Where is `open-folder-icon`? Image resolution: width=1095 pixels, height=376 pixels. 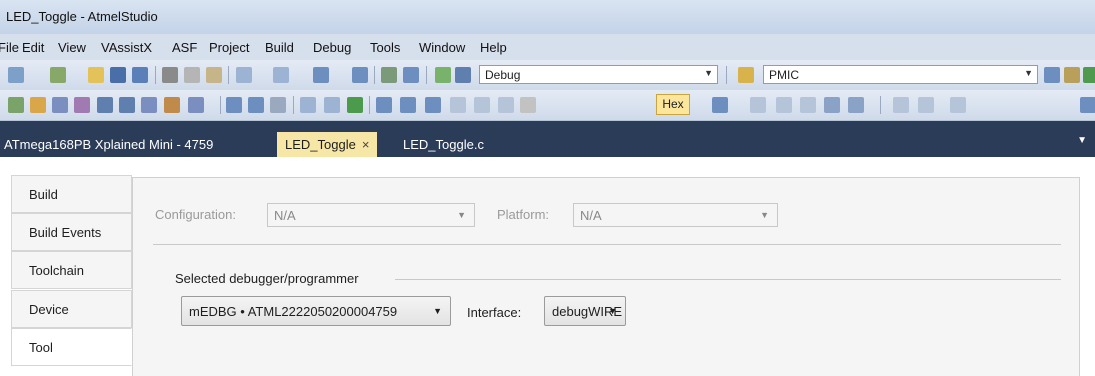 open-folder-icon is located at coordinates (96, 75).